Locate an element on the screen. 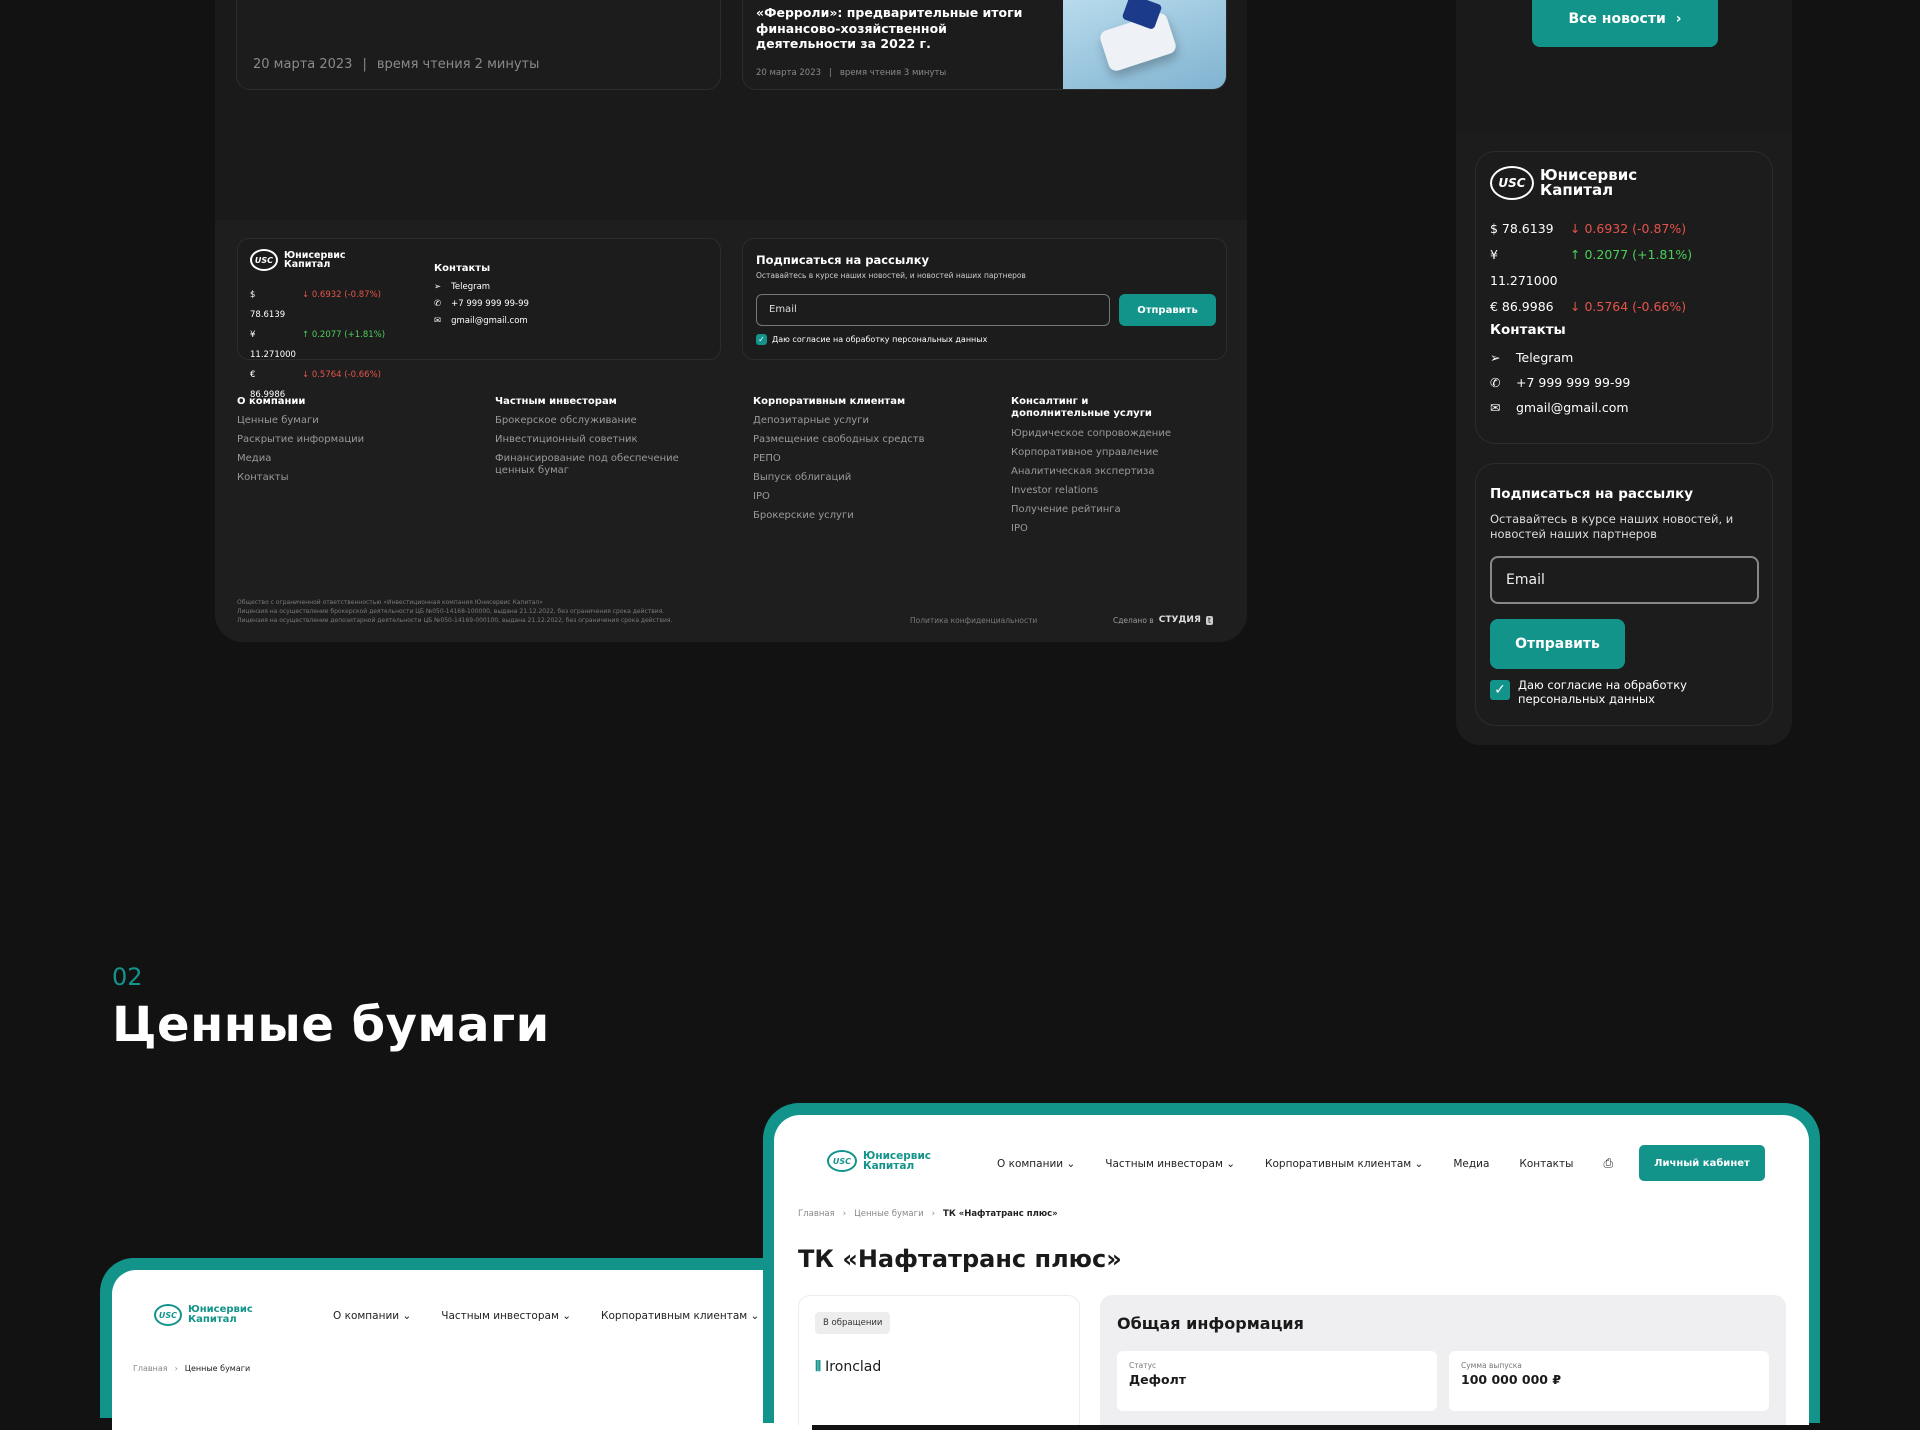 The height and width of the screenshot is (1430, 1920). mail-icon: ✉ is located at coordinates (1495, 407).